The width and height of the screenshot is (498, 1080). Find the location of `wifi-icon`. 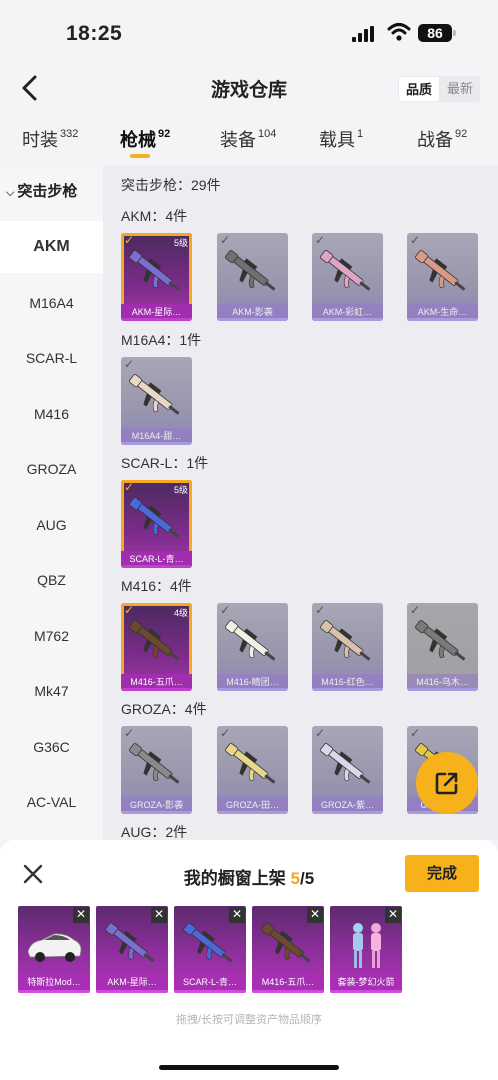

wifi-icon is located at coordinates (399, 32).